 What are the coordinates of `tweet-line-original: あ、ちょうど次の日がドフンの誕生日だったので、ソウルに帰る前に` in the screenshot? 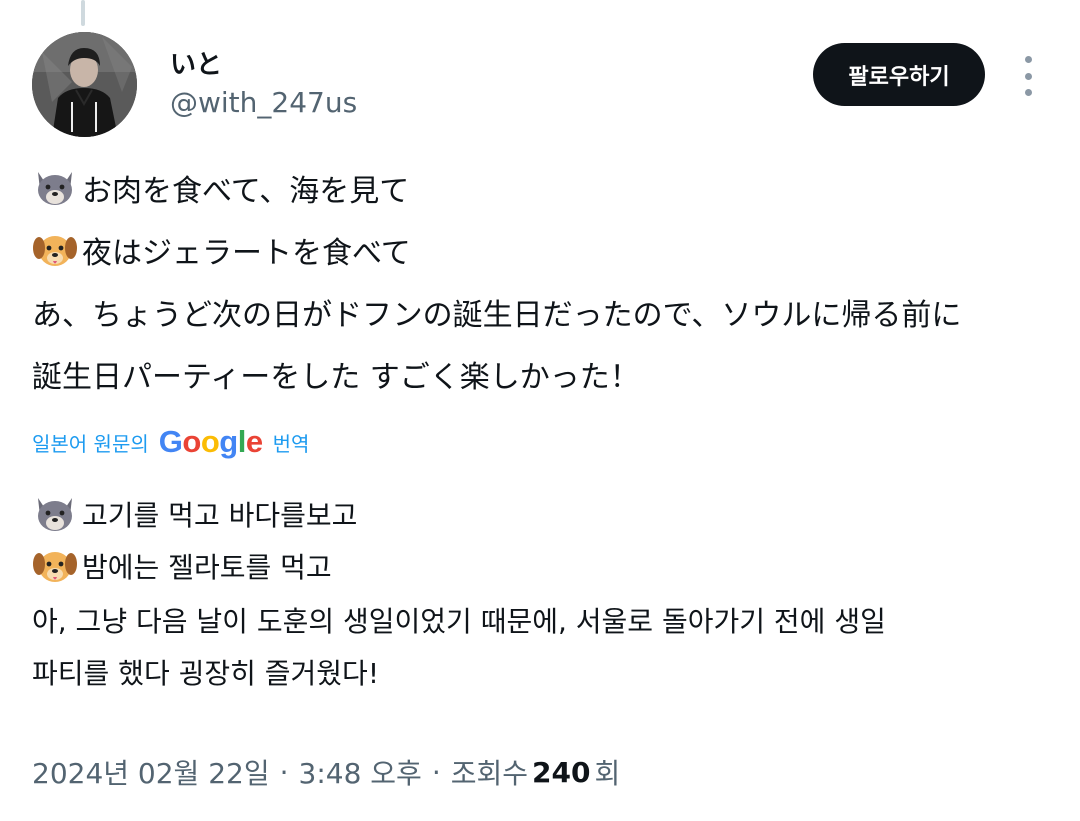 It's located at (496, 312).